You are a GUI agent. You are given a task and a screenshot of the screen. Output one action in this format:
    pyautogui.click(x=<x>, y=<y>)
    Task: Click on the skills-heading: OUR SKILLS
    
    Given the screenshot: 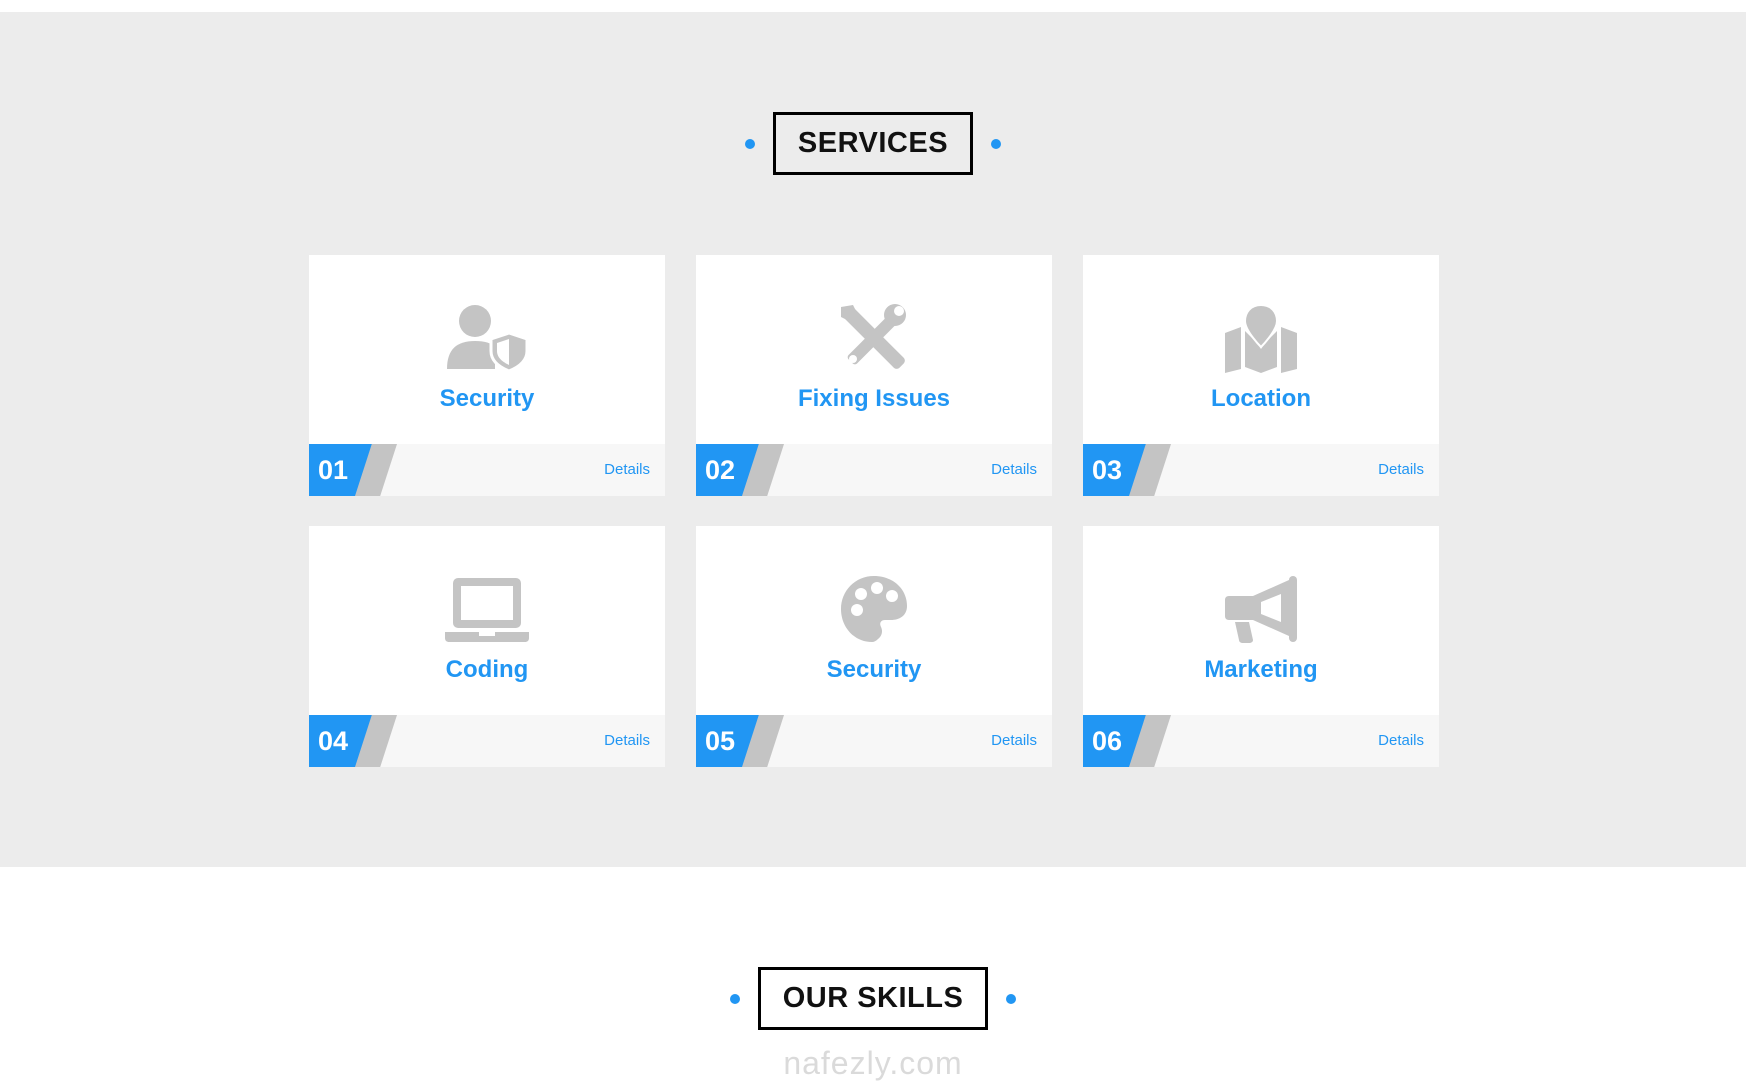 What is the action you would take?
    pyautogui.click(x=873, y=998)
    